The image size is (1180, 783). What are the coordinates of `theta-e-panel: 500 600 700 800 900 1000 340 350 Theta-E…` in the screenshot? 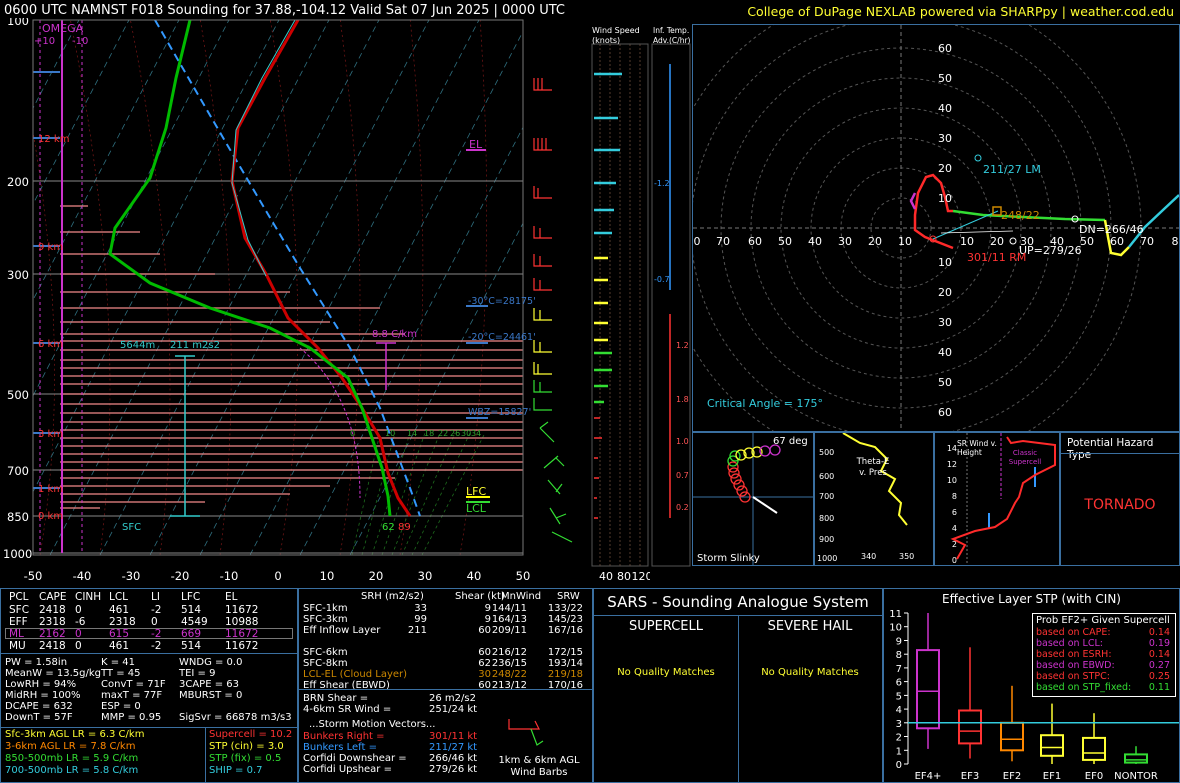 It's located at (874, 499).